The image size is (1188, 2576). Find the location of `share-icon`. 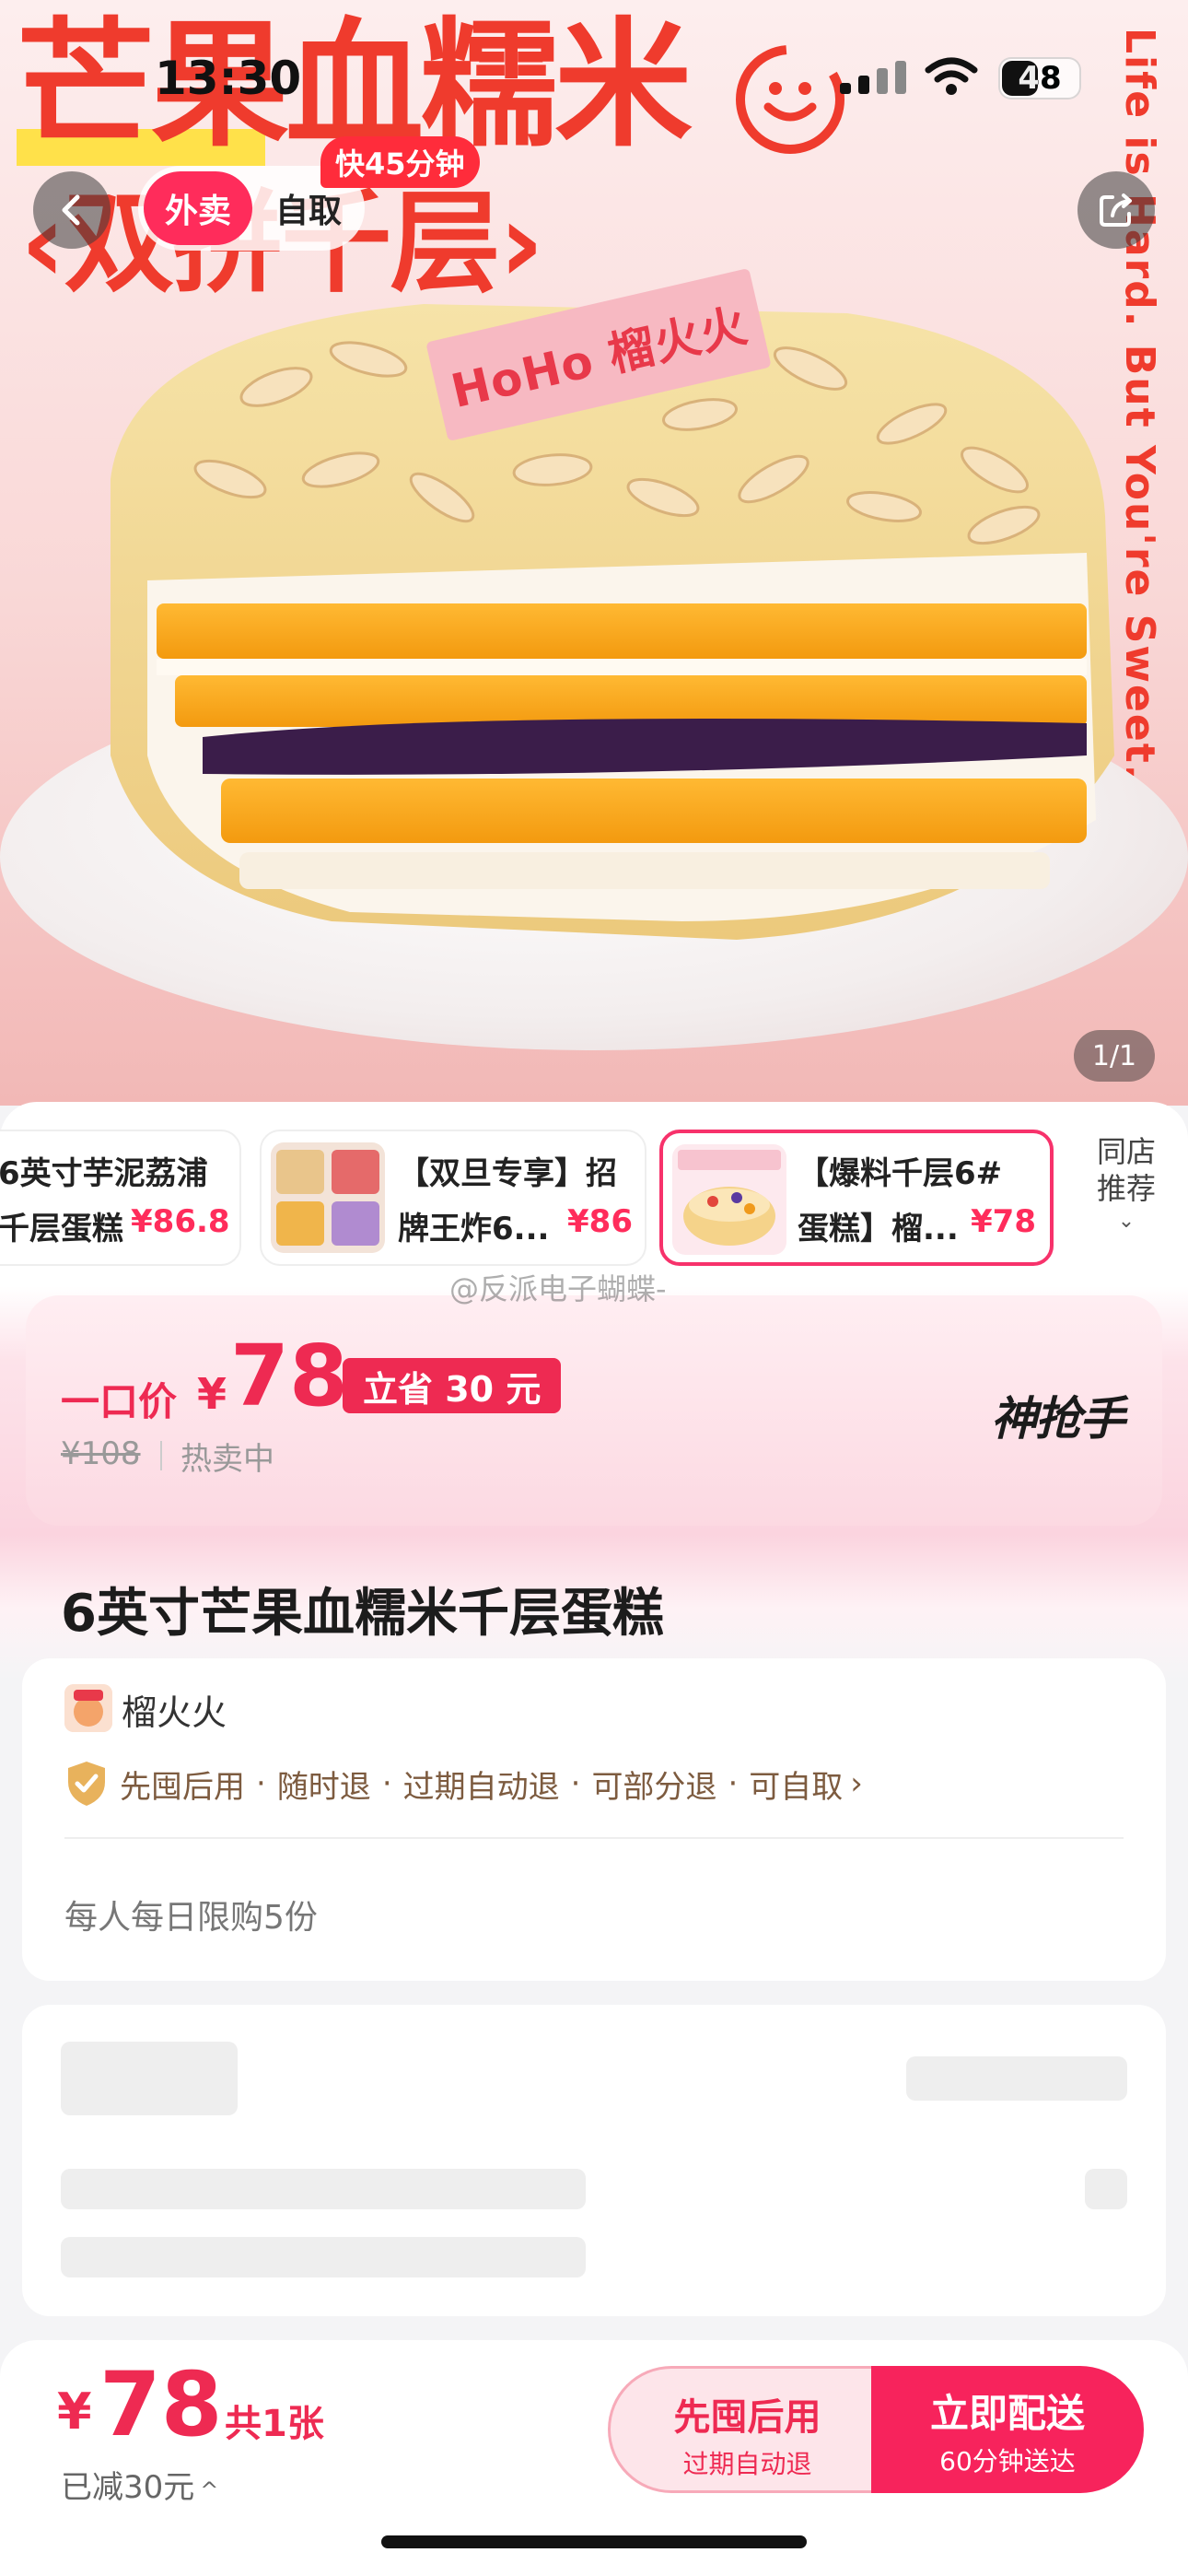

share-icon is located at coordinates (1116, 210).